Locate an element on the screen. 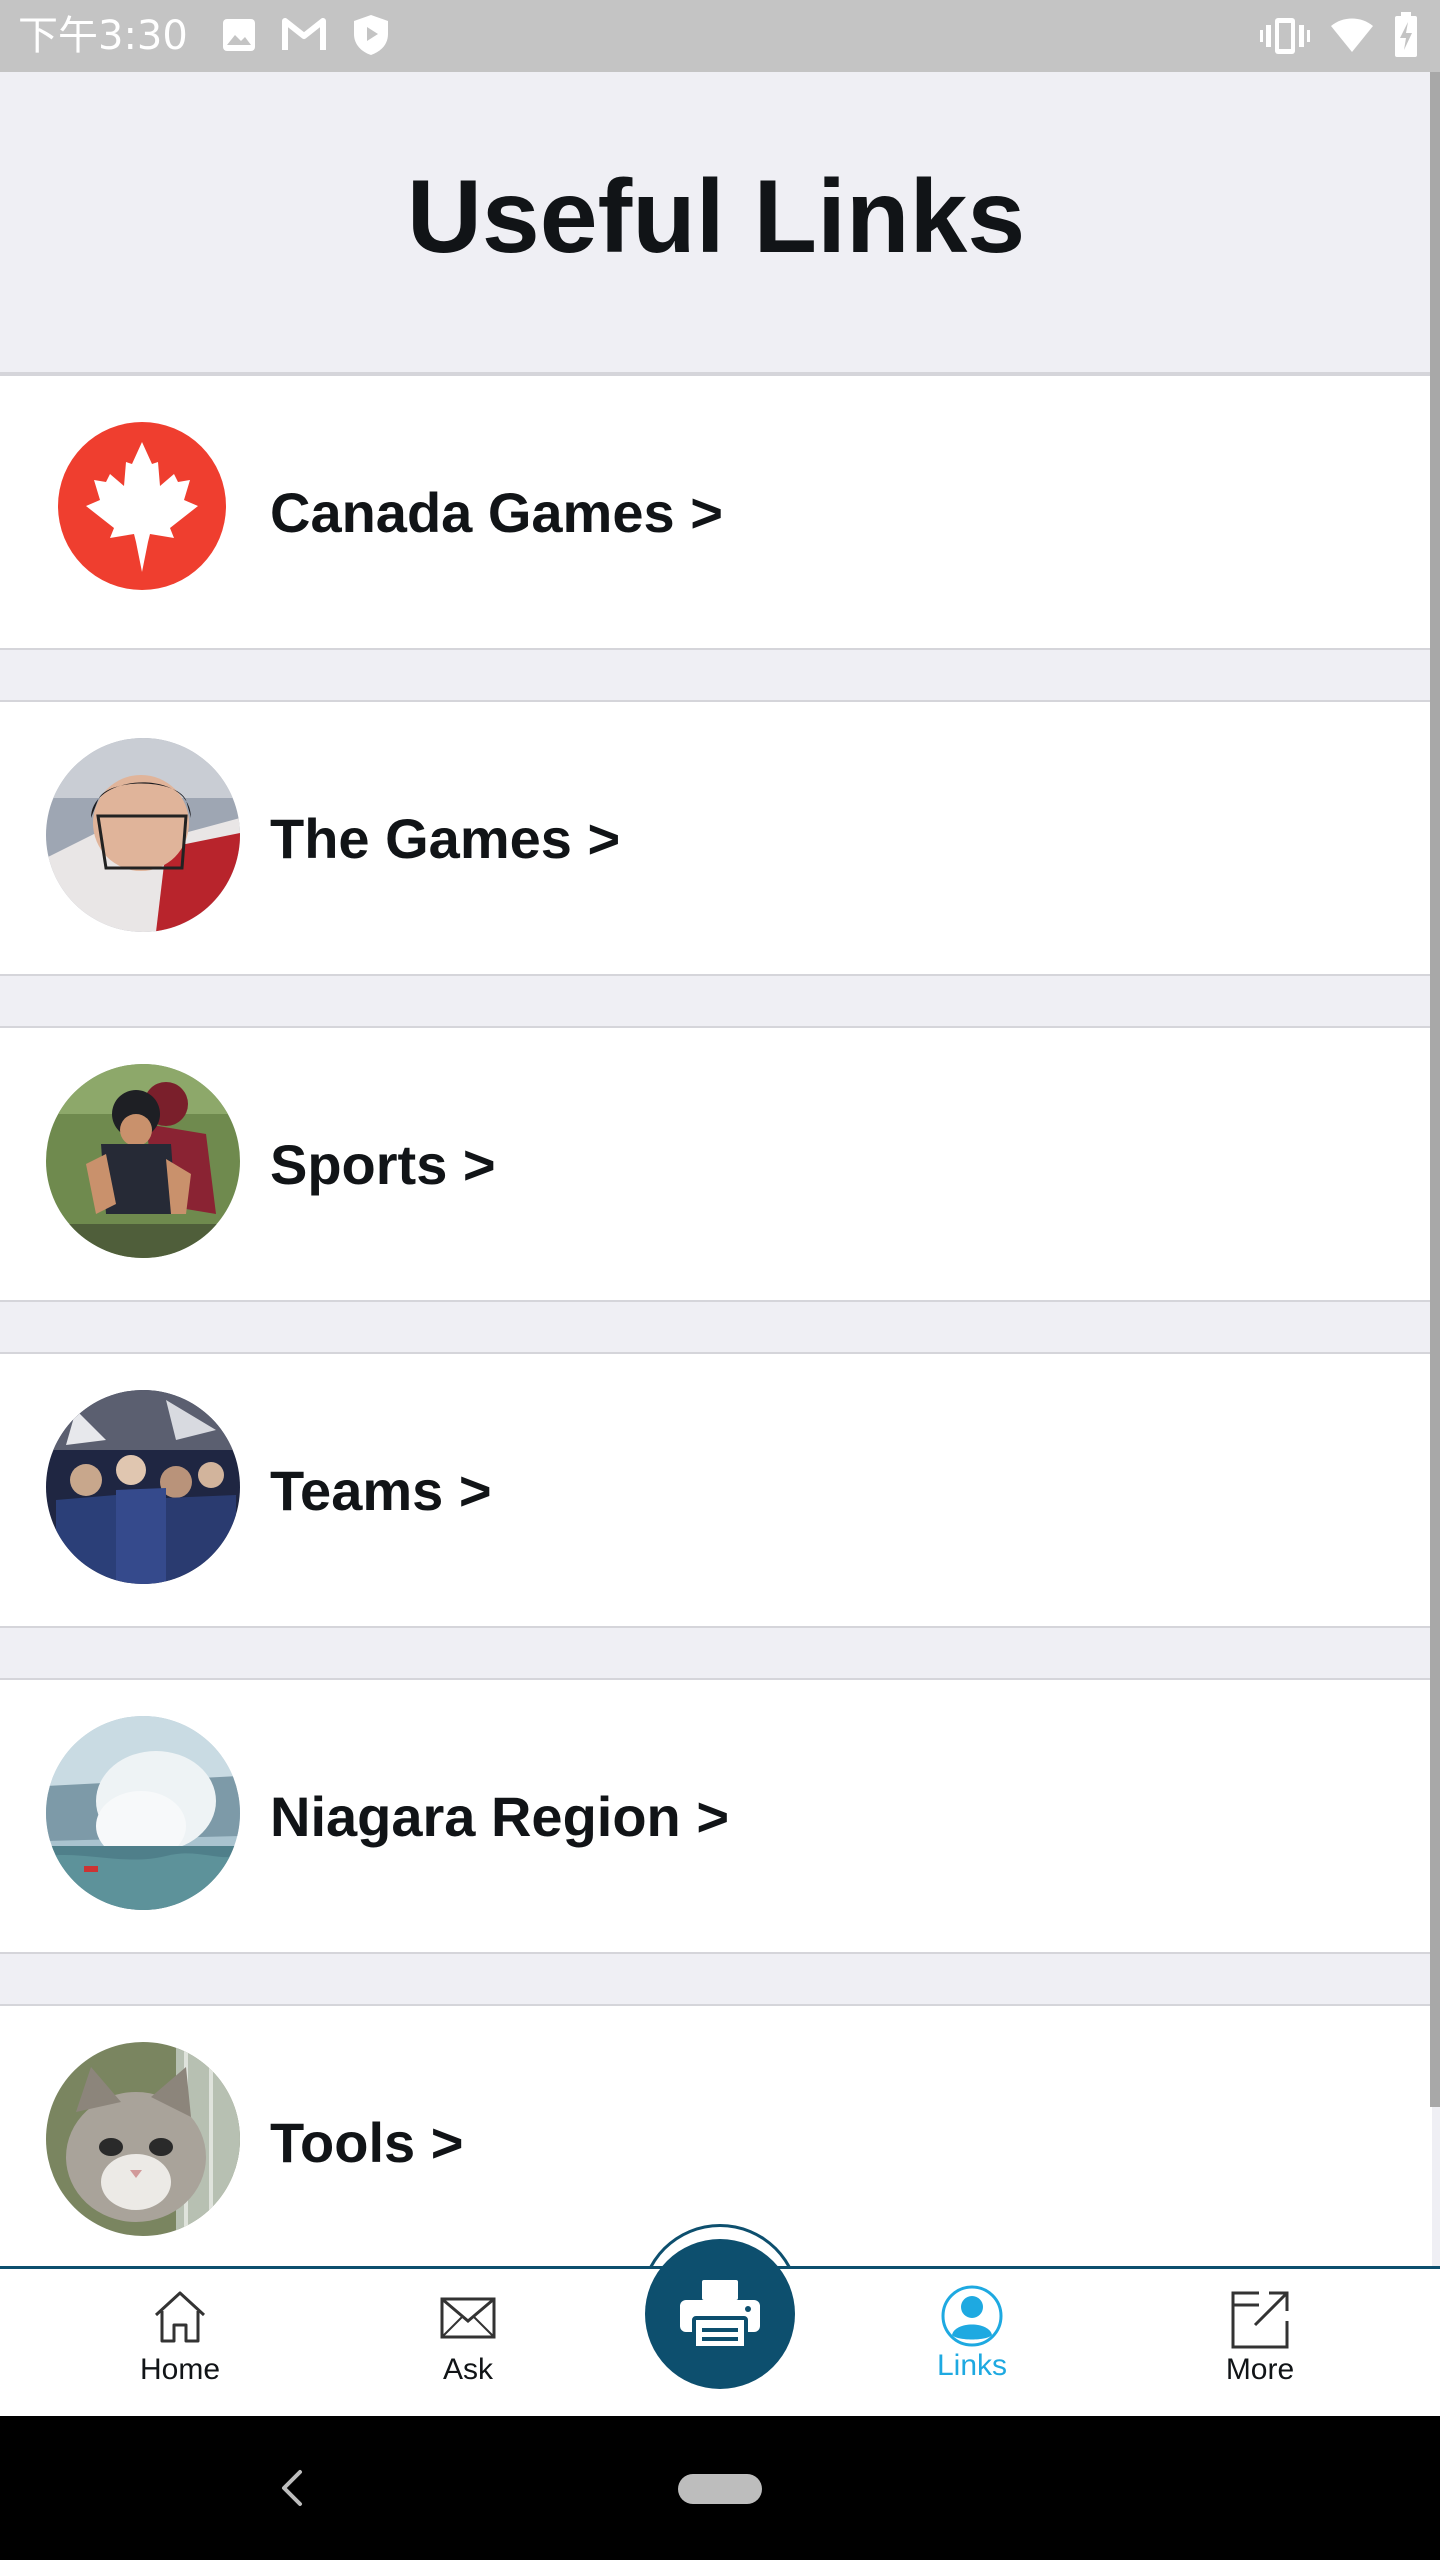  scrollbar is located at coordinates (1435, 1089).